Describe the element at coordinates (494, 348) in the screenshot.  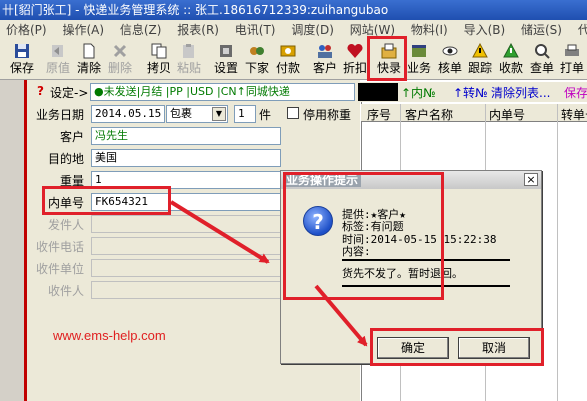
I see `cancel-button: 取消` at that location.